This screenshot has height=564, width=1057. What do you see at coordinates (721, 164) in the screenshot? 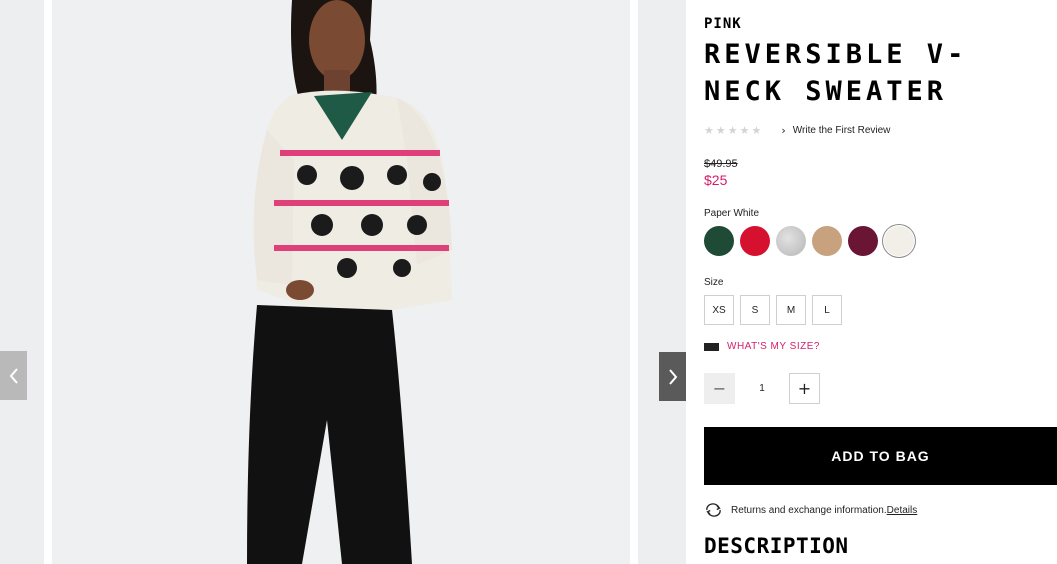
I see `original-price: $49.95` at bounding box center [721, 164].